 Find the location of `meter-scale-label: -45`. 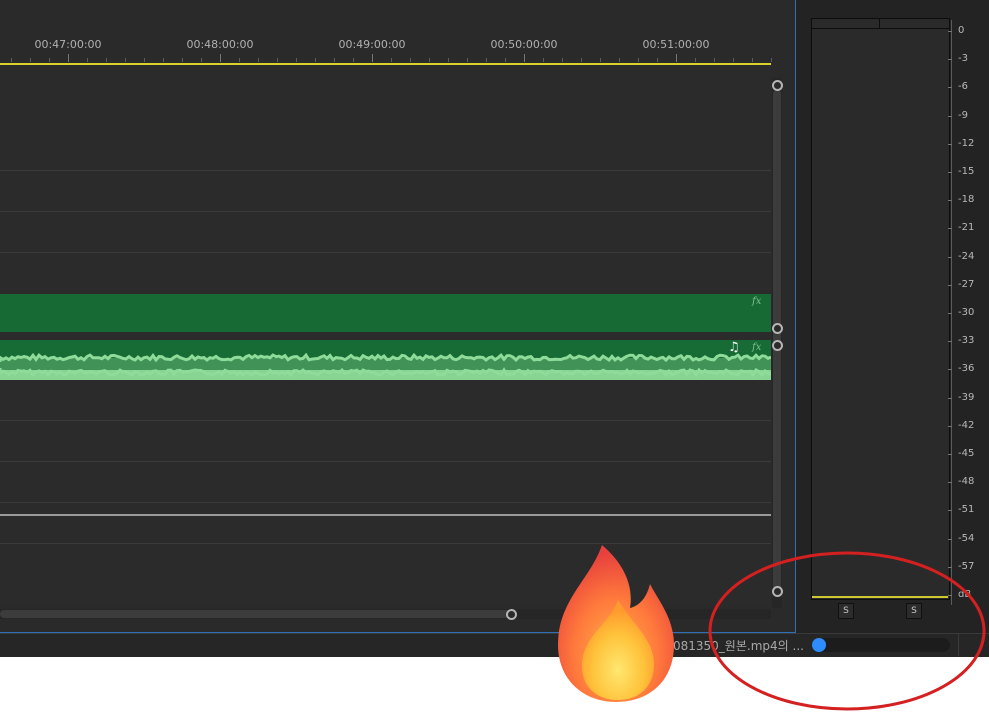

meter-scale-label: -45 is located at coordinates (966, 453).